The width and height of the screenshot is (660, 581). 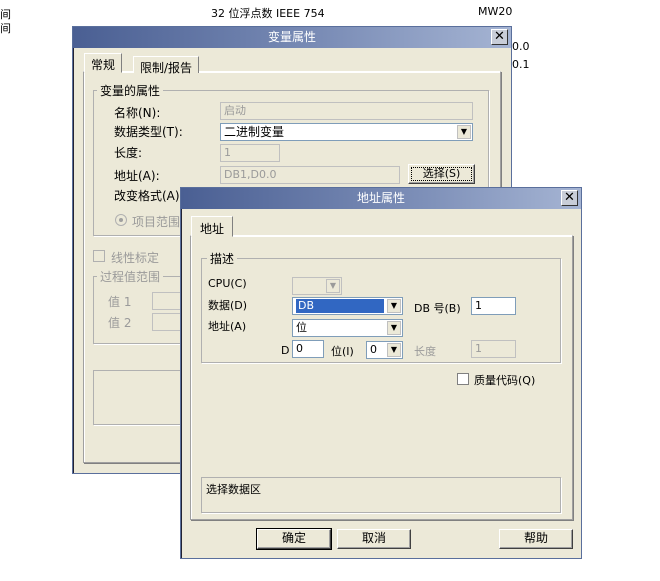 What do you see at coordinates (441, 174) in the screenshot?
I see `select-button: 选择(S)` at bounding box center [441, 174].